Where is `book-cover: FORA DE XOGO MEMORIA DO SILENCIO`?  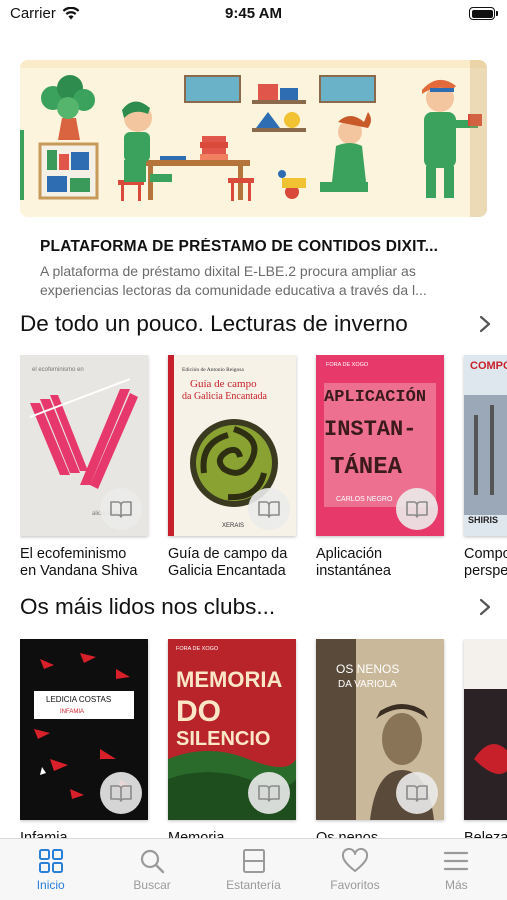 book-cover: FORA DE XOGO MEMORIA DO SILENCIO is located at coordinates (232, 729).